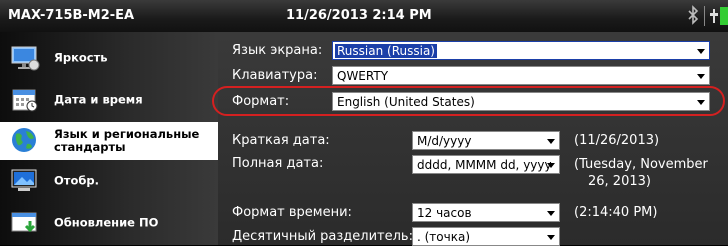  I want to click on sidebar-item-label: Отобр., so click(76, 180).